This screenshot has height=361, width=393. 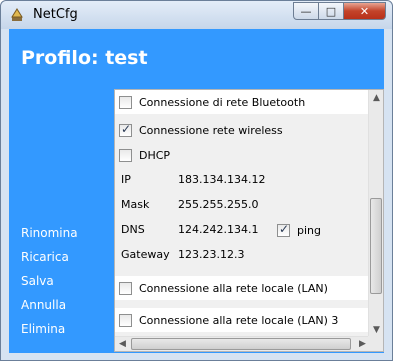 I want to click on app-icon, so click(x=17, y=14).